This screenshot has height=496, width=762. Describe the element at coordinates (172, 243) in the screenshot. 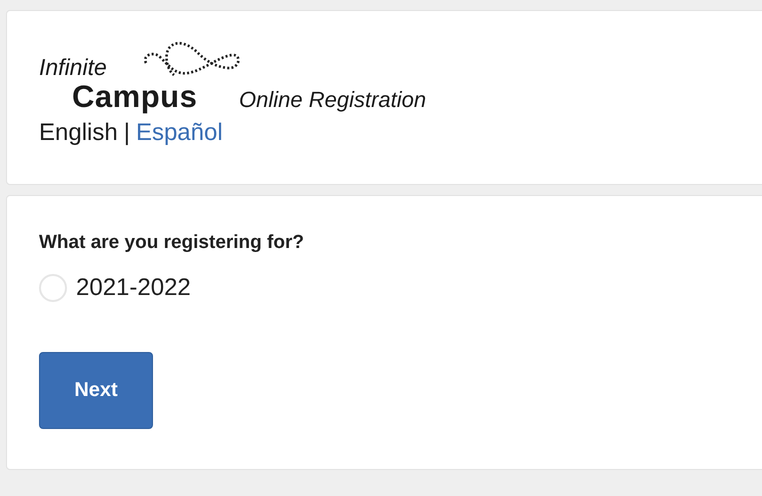

I see `question-label: What are you registering for?` at that location.